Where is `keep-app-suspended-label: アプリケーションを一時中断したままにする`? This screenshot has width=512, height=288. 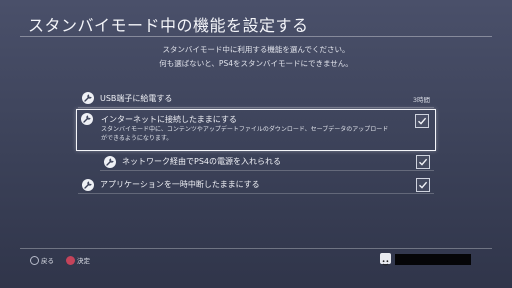 keep-app-suspended-label: アプリケーションを一時中断したままにする is located at coordinates (180, 184).